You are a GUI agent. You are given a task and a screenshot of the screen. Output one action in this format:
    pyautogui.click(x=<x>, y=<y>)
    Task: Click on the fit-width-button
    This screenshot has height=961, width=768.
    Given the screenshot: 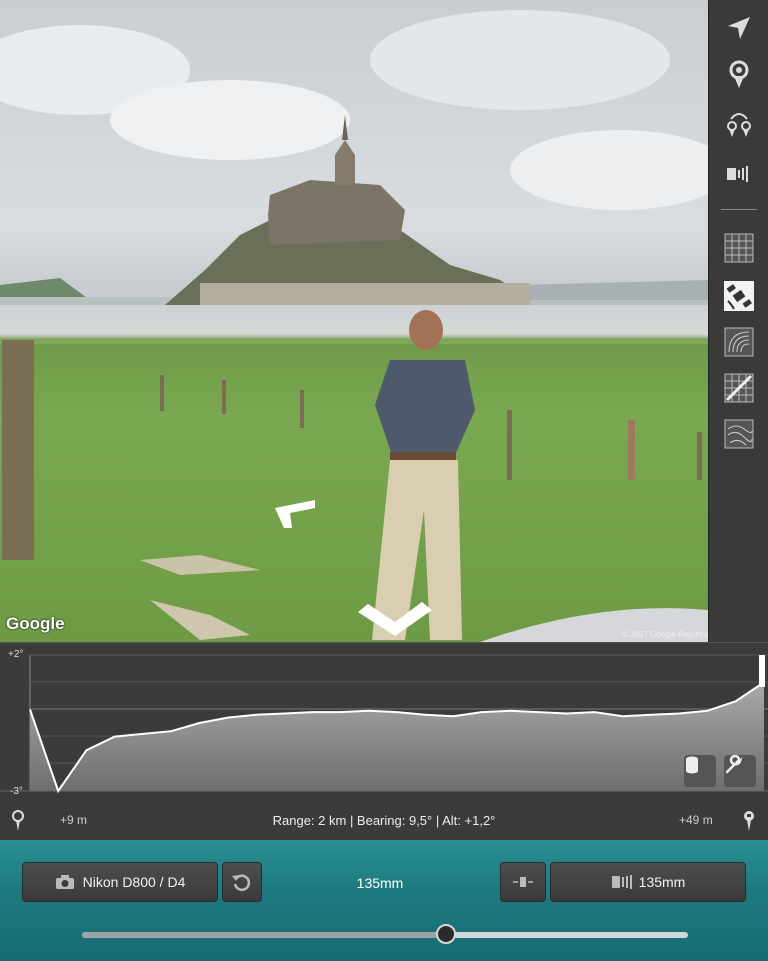 What is the action you would take?
    pyautogui.click(x=523, y=882)
    